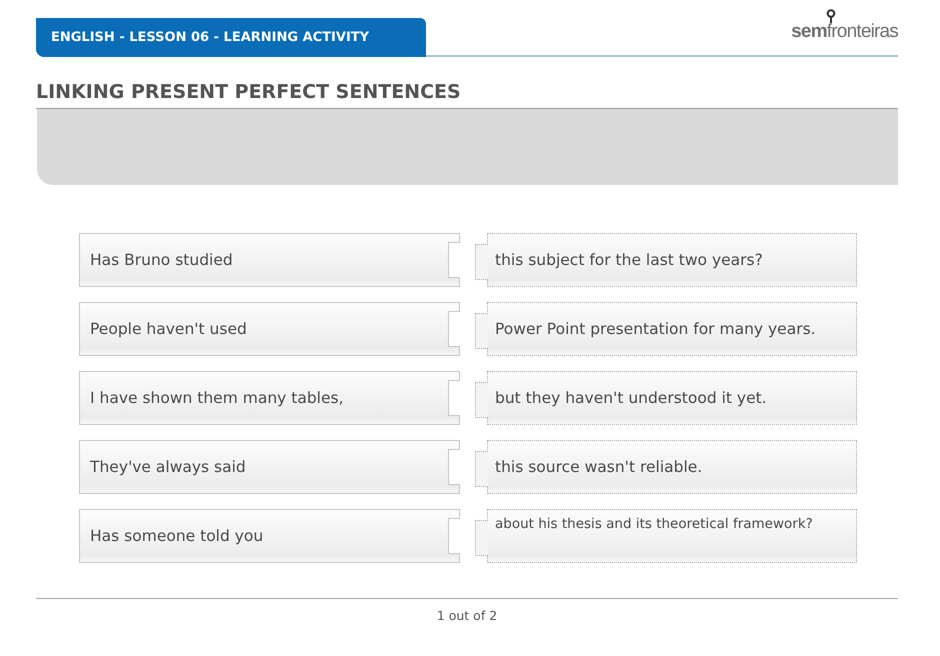 The height and width of the screenshot is (656, 940). Describe the element at coordinates (269, 398) in the screenshot. I see `sentence-start-card: I have shown them many tables,` at that location.